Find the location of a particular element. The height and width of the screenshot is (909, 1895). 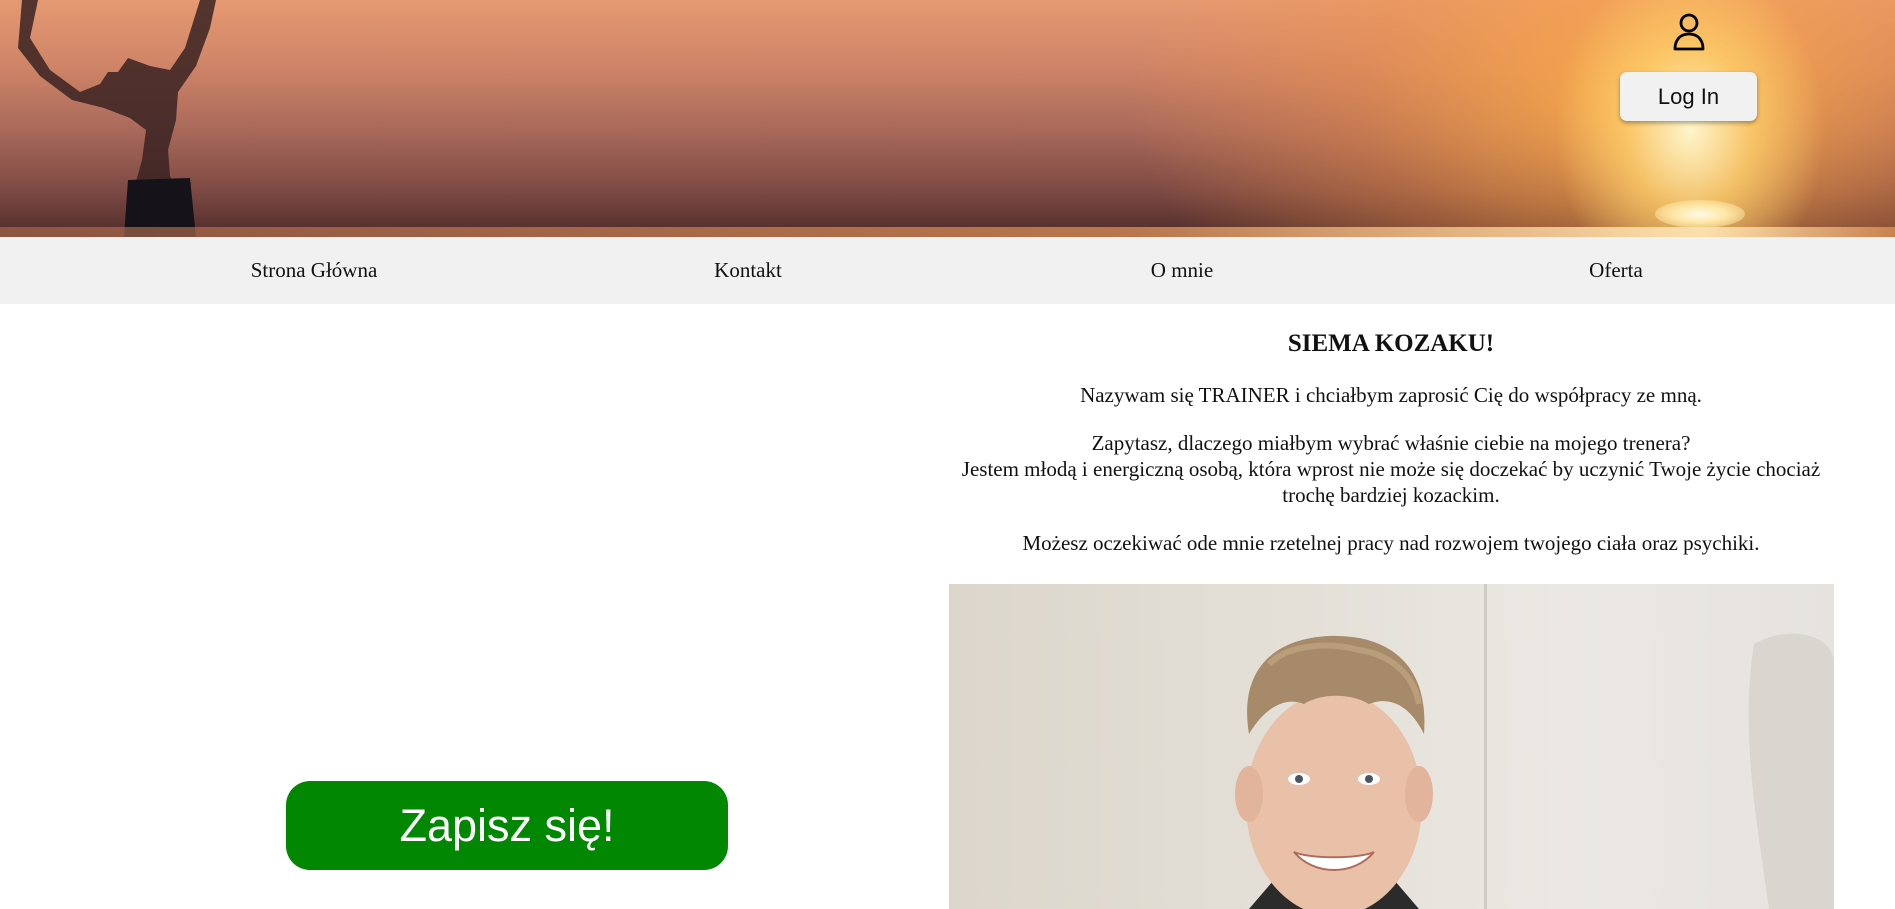

nav-item-contact: Kontakt is located at coordinates (748, 270).